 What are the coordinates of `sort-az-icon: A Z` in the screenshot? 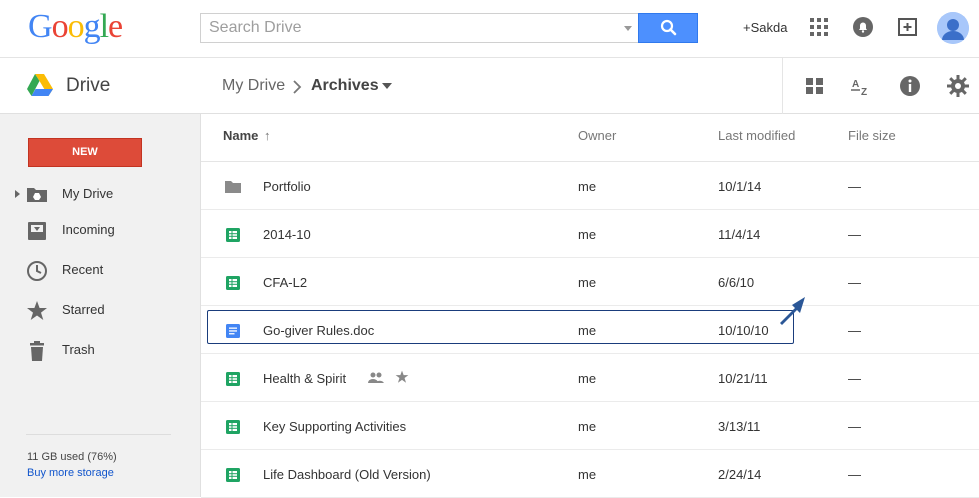 It's located at (862, 86).